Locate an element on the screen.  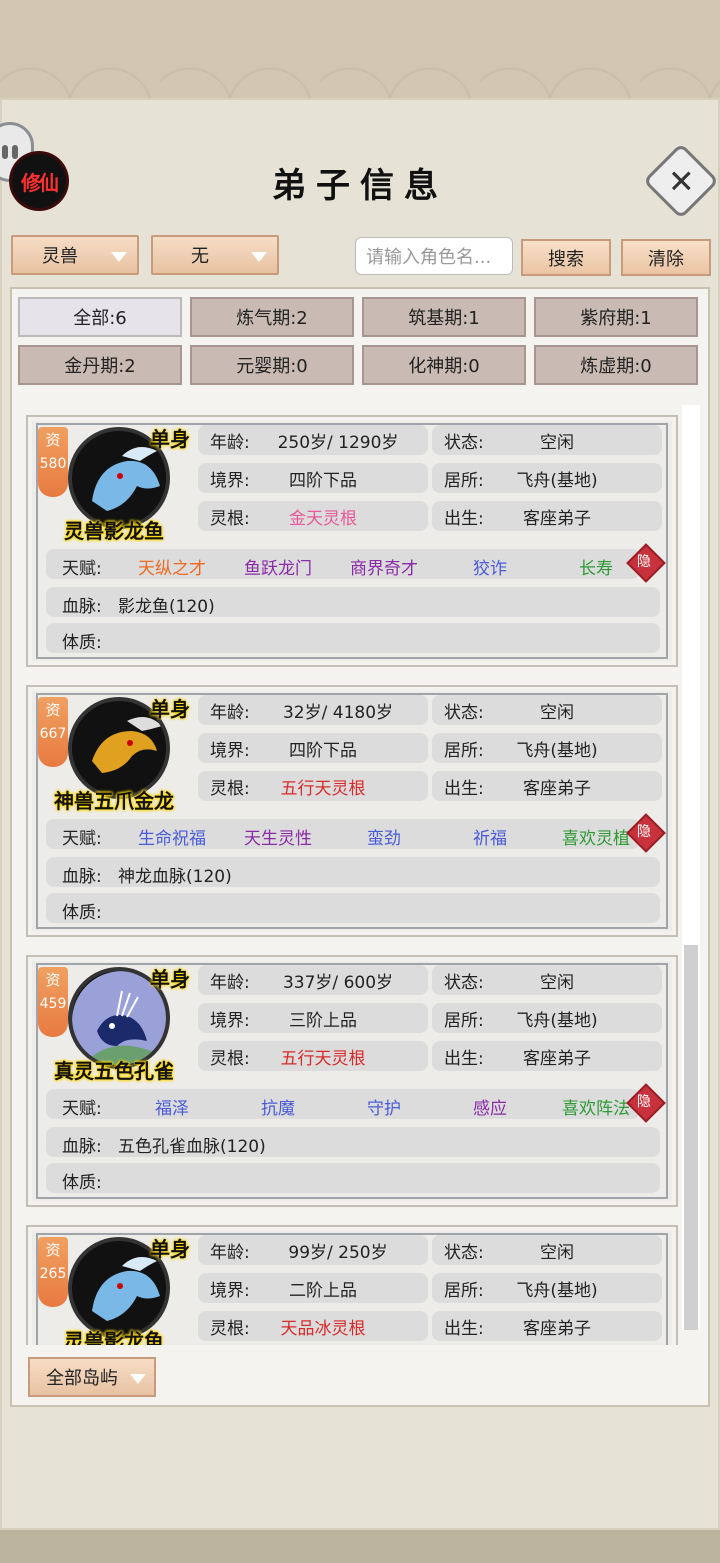
talent-tag: 蛮劲 is located at coordinates (384, 836).